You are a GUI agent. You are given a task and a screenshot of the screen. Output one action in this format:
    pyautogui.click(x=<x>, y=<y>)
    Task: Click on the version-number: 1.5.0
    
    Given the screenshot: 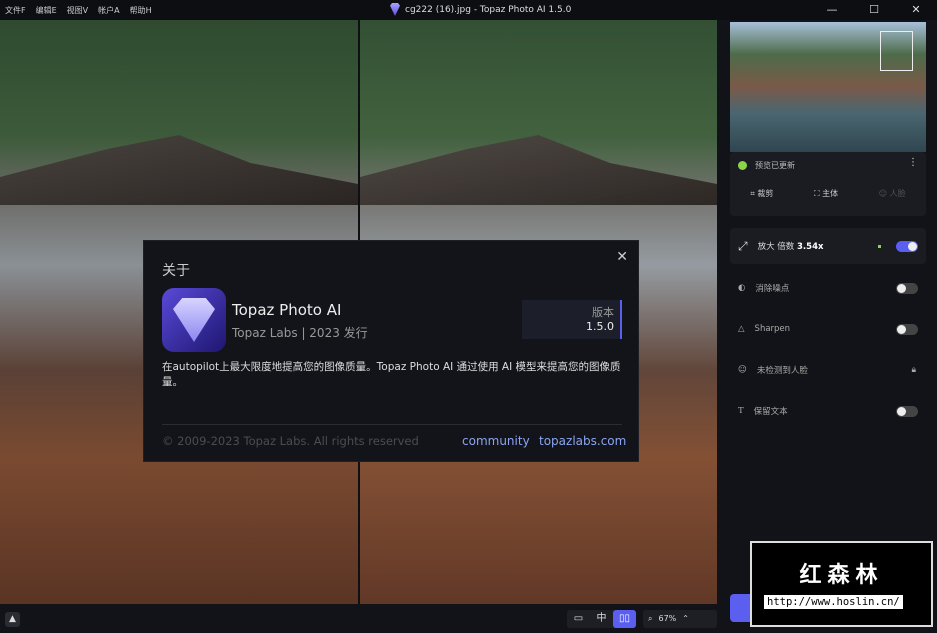 What is the action you would take?
    pyautogui.click(x=600, y=326)
    